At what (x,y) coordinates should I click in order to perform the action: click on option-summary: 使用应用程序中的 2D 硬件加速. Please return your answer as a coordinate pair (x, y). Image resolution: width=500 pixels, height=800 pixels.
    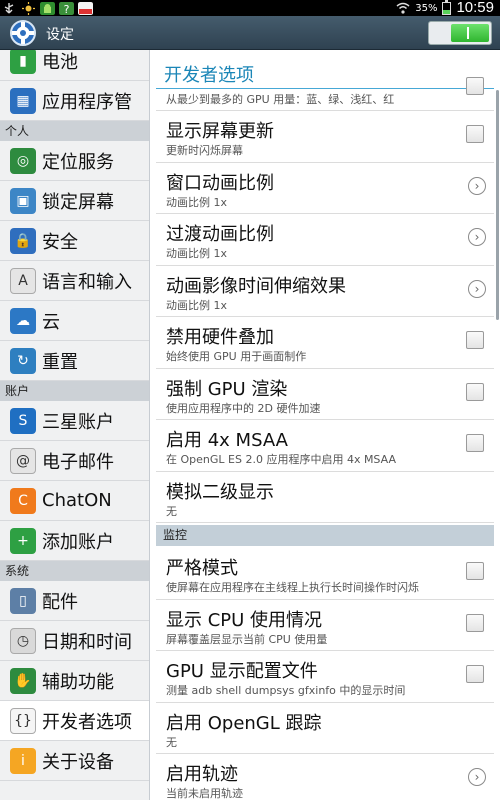
    Looking at the image, I should click on (243, 408).